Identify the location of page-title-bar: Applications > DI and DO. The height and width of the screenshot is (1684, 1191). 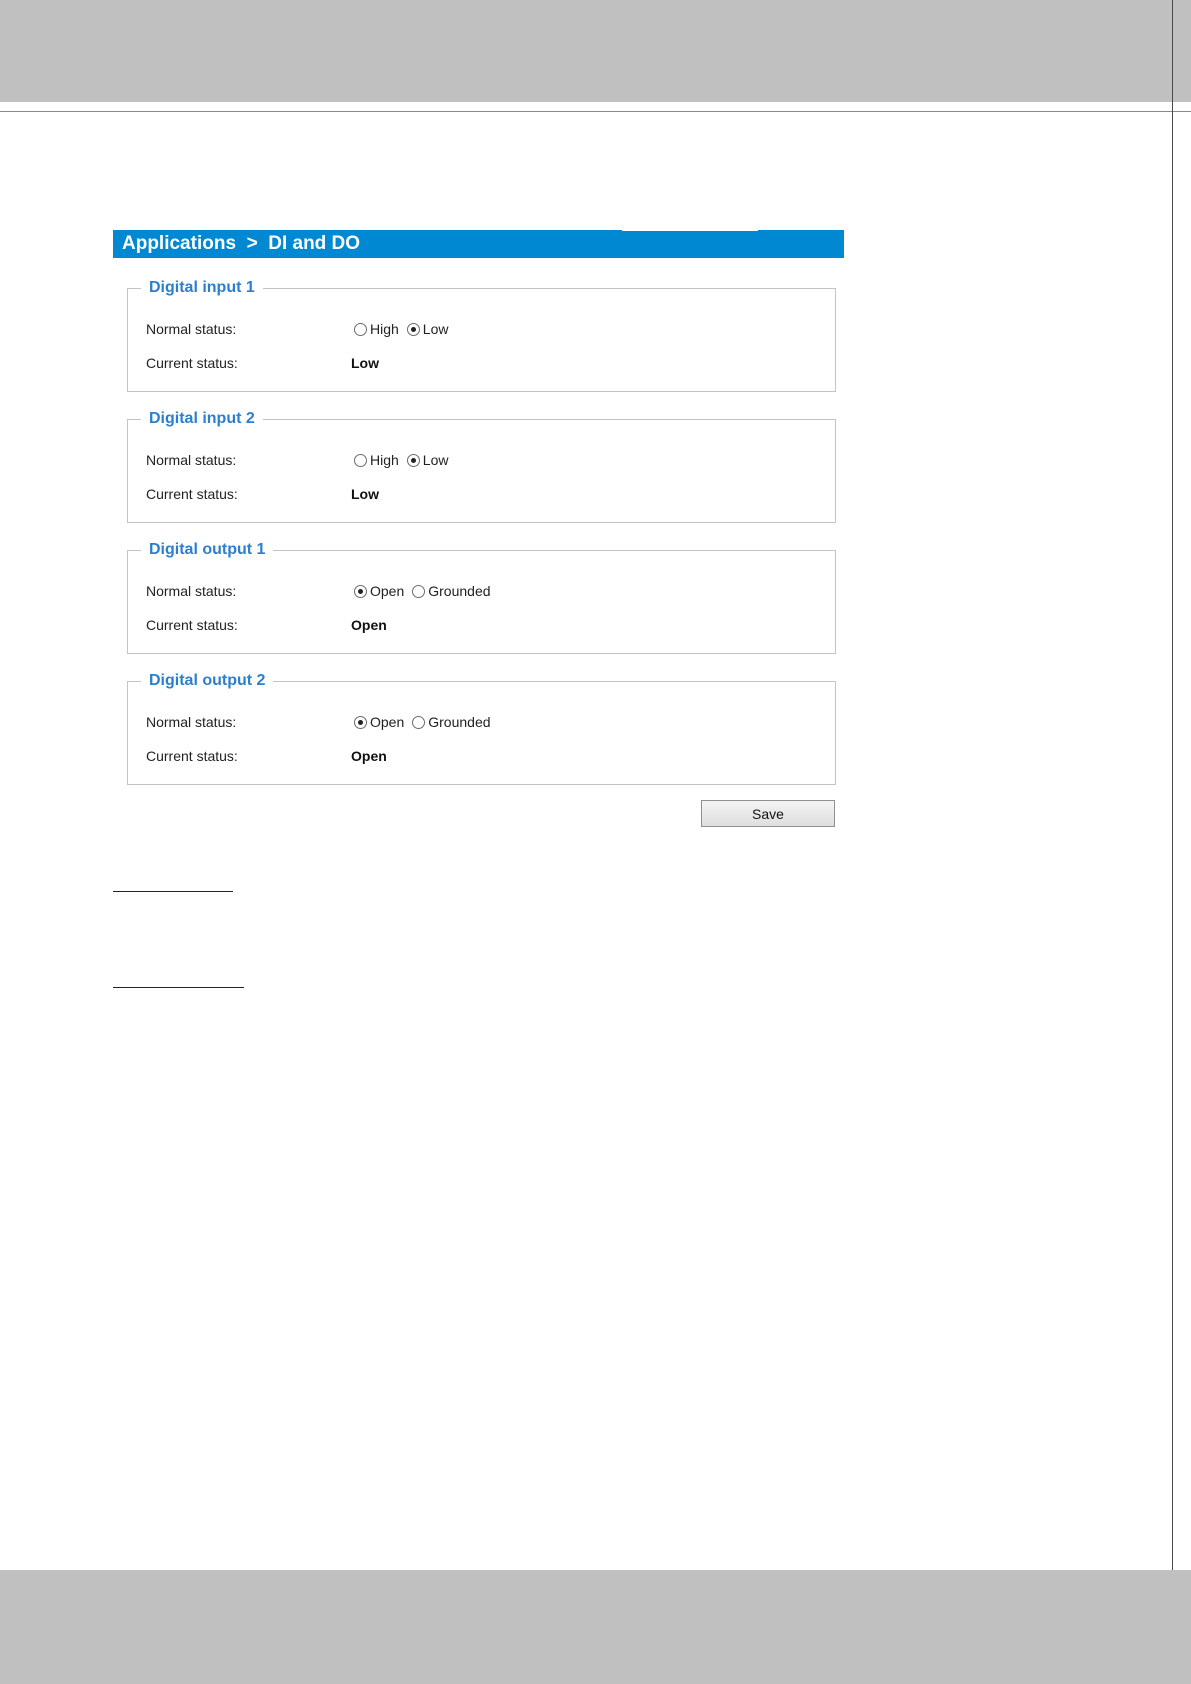
(478, 244).